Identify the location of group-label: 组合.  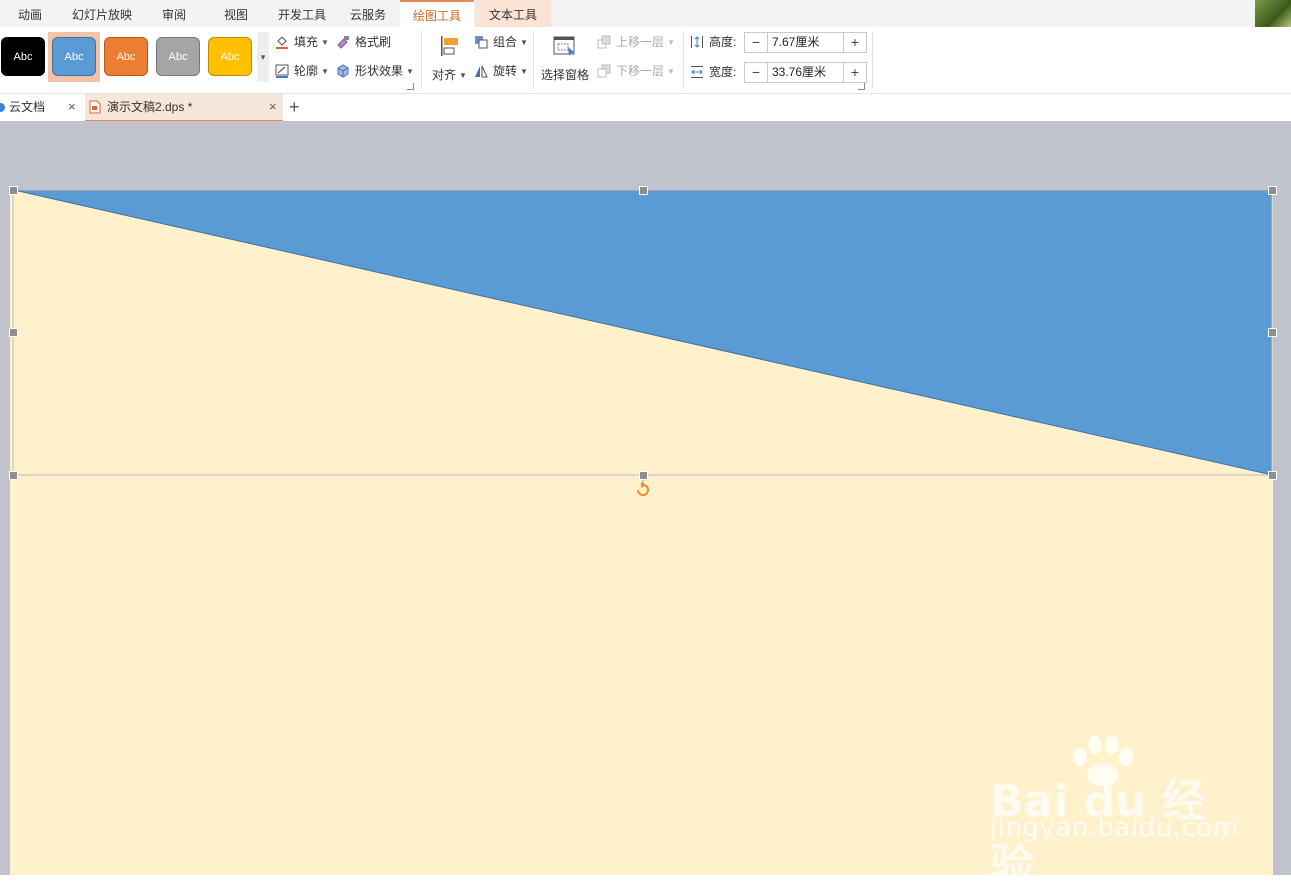
(505, 42).